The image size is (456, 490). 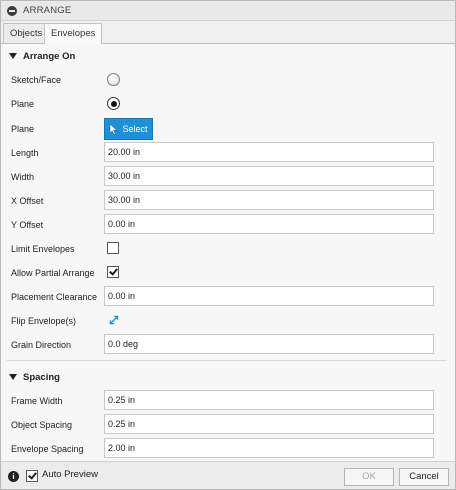 I want to click on row-length: Length, so click(x=228, y=153).